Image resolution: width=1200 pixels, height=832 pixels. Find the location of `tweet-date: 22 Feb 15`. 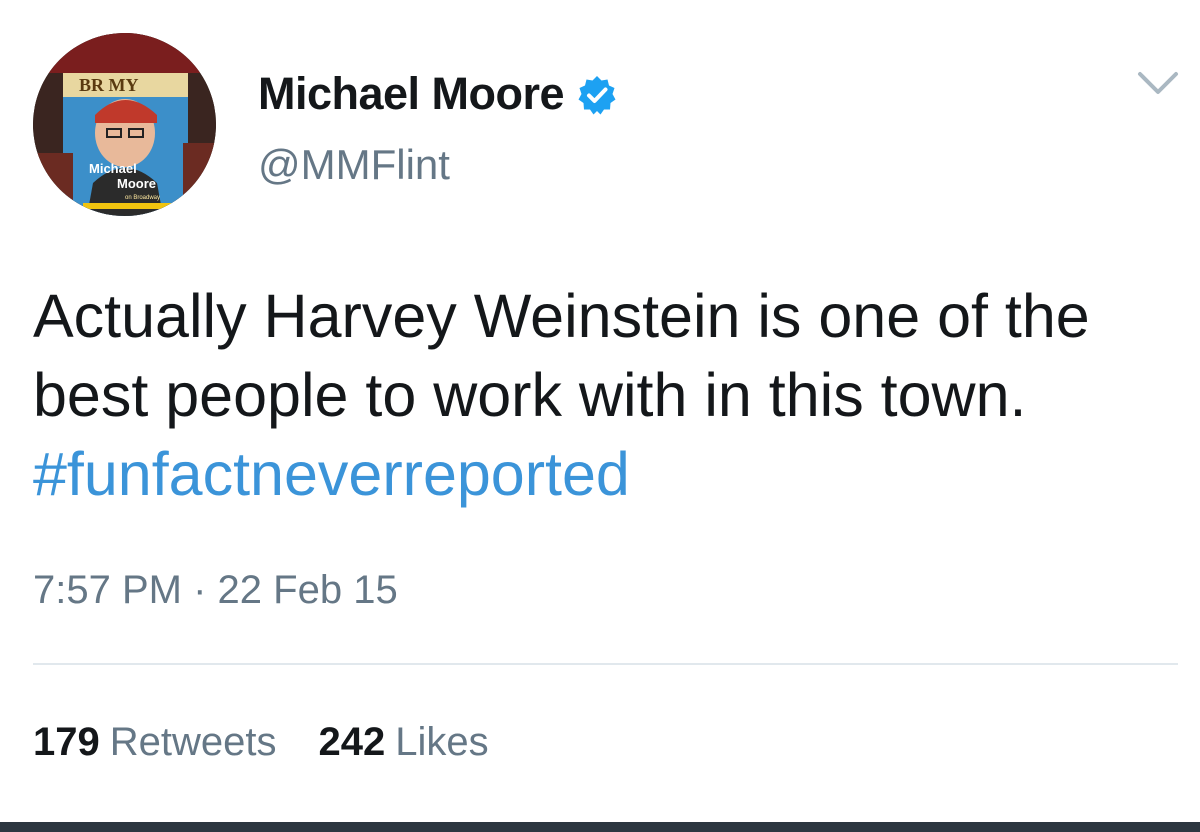

tweet-date: 22 Feb 15 is located at coordinates (307, 590).